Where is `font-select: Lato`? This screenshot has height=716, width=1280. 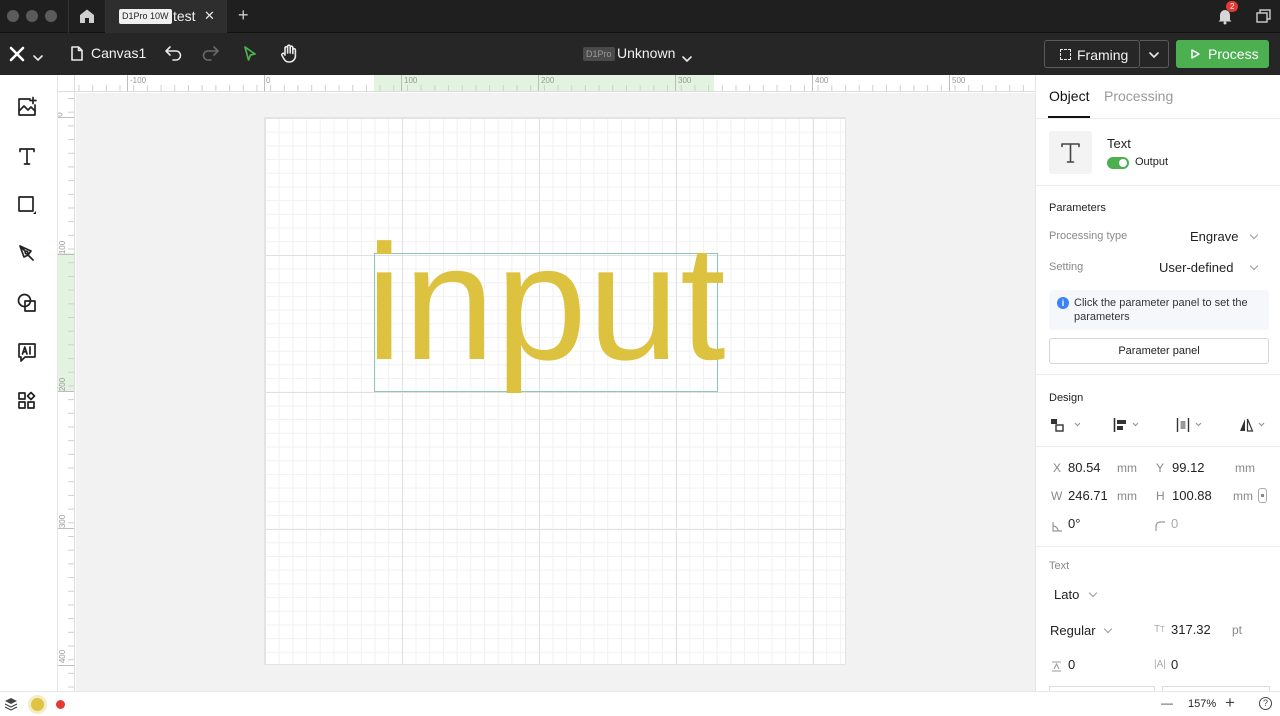
font-select: Lato is located at coordinates (1066, 594).